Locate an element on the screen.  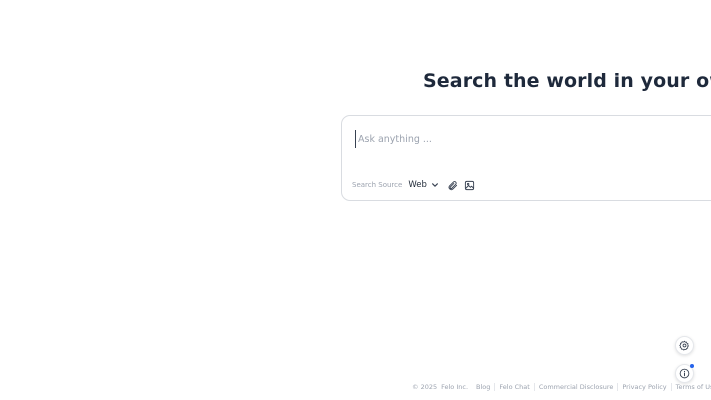
paperclip-icon is located at coordinates (453, 185).